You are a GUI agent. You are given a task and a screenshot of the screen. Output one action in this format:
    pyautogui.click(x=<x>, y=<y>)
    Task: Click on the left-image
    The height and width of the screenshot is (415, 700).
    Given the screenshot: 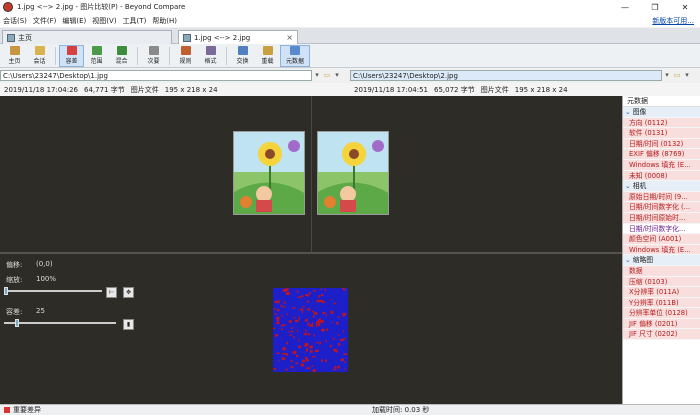 What is the action you would take?
    pyautogui.click(x=269, y=173)
    